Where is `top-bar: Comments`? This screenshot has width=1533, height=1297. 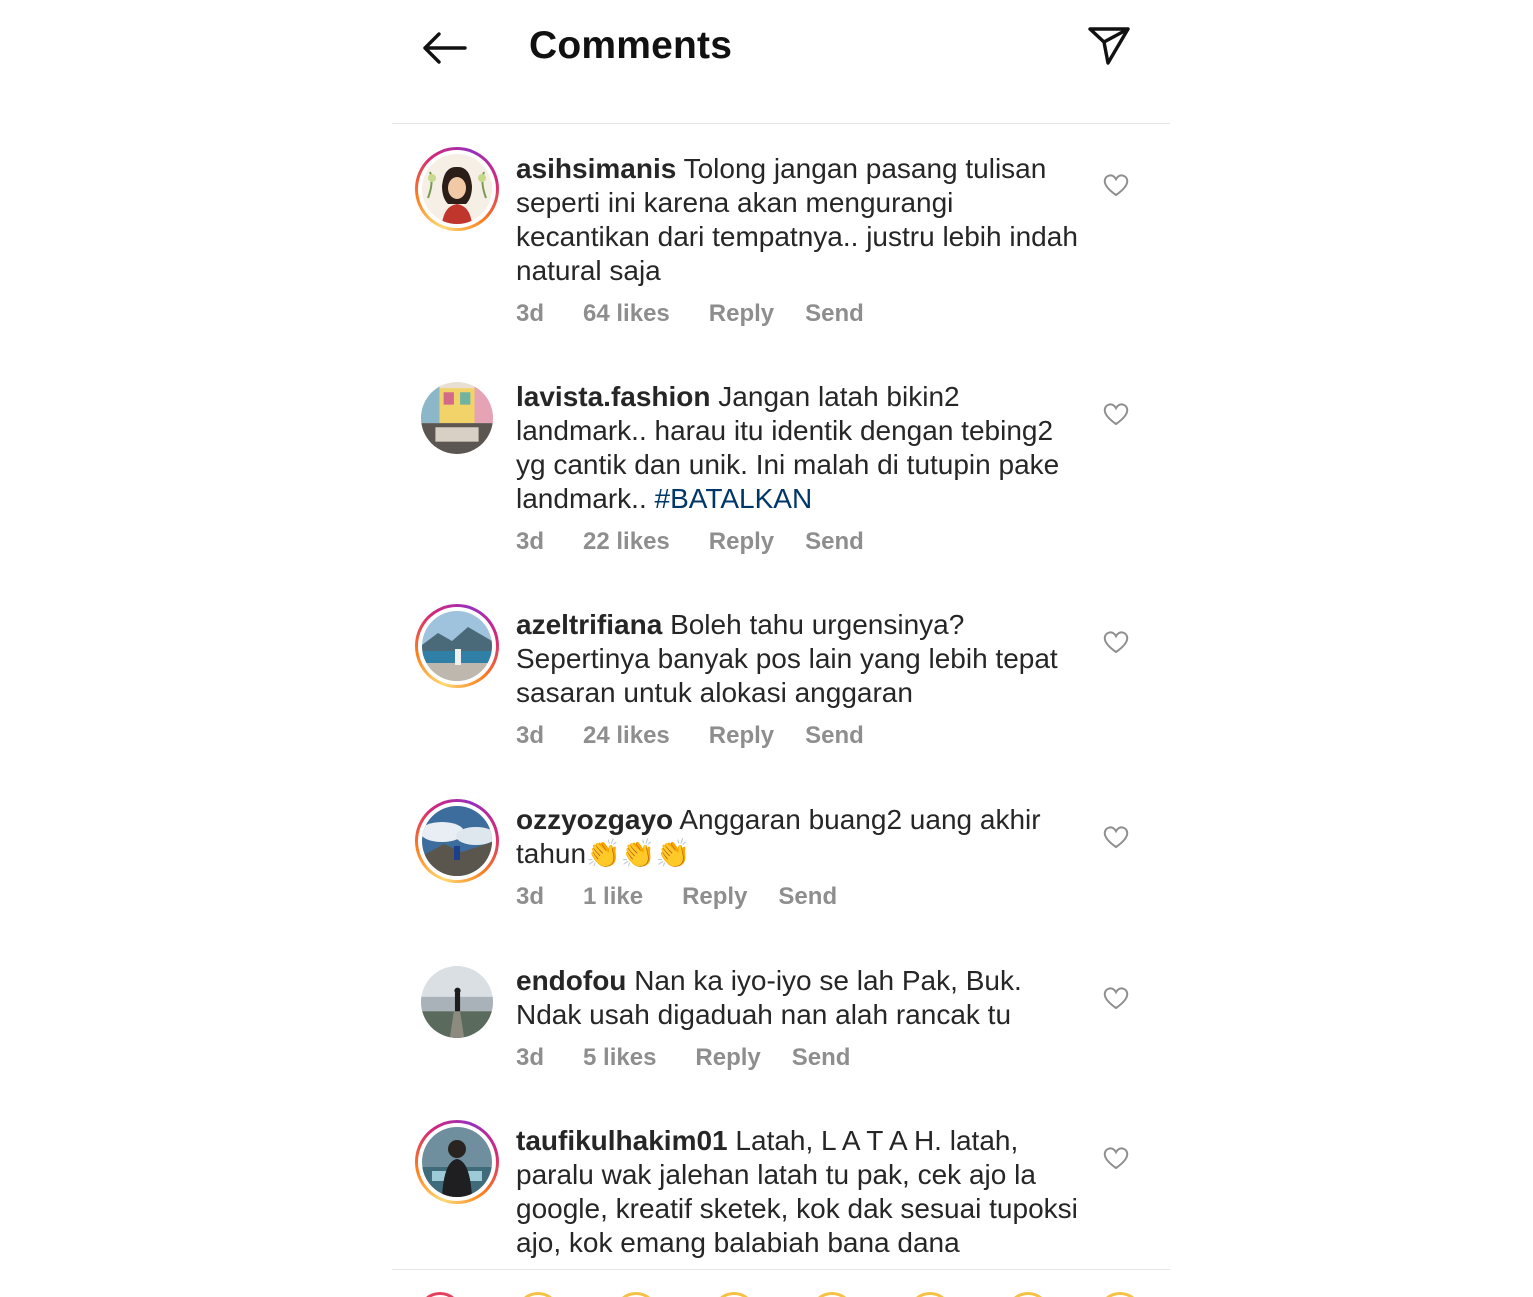 top-bar: Comments is located at coordinates (781, 62).